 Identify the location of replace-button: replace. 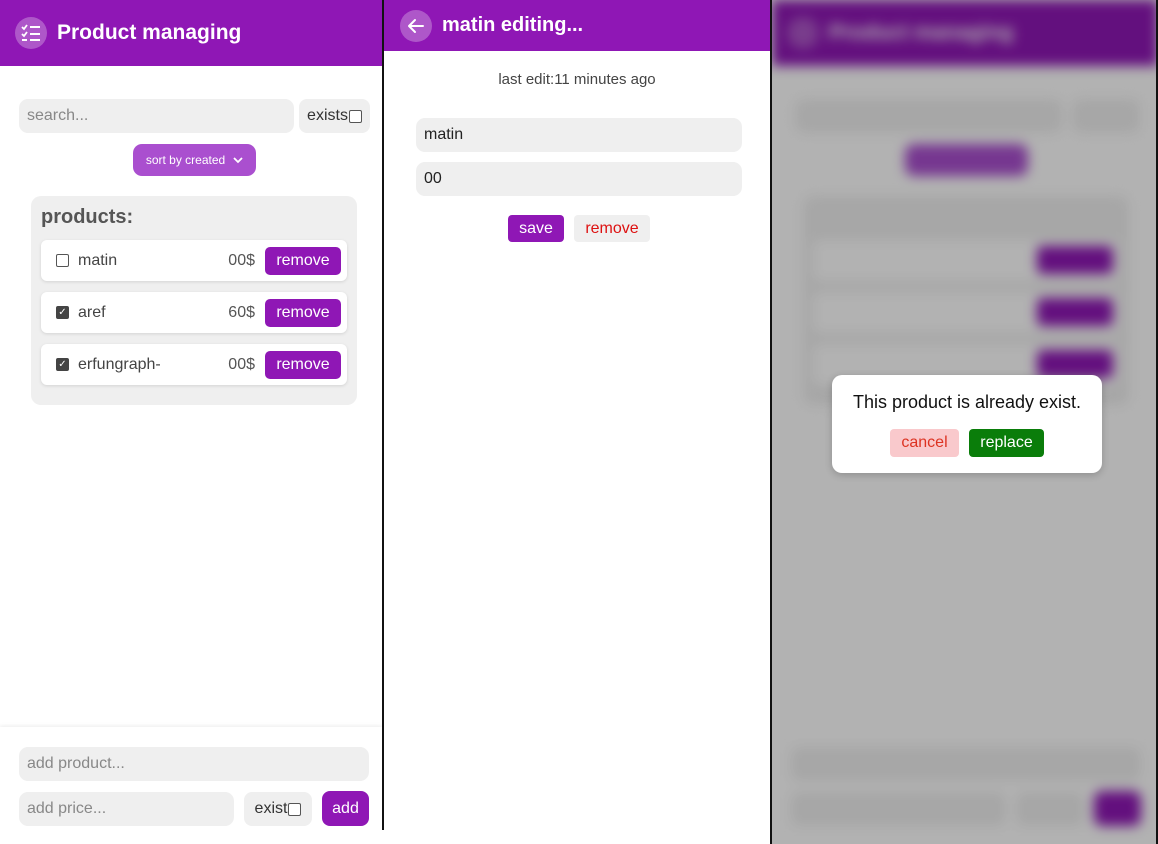
(1006, 443).